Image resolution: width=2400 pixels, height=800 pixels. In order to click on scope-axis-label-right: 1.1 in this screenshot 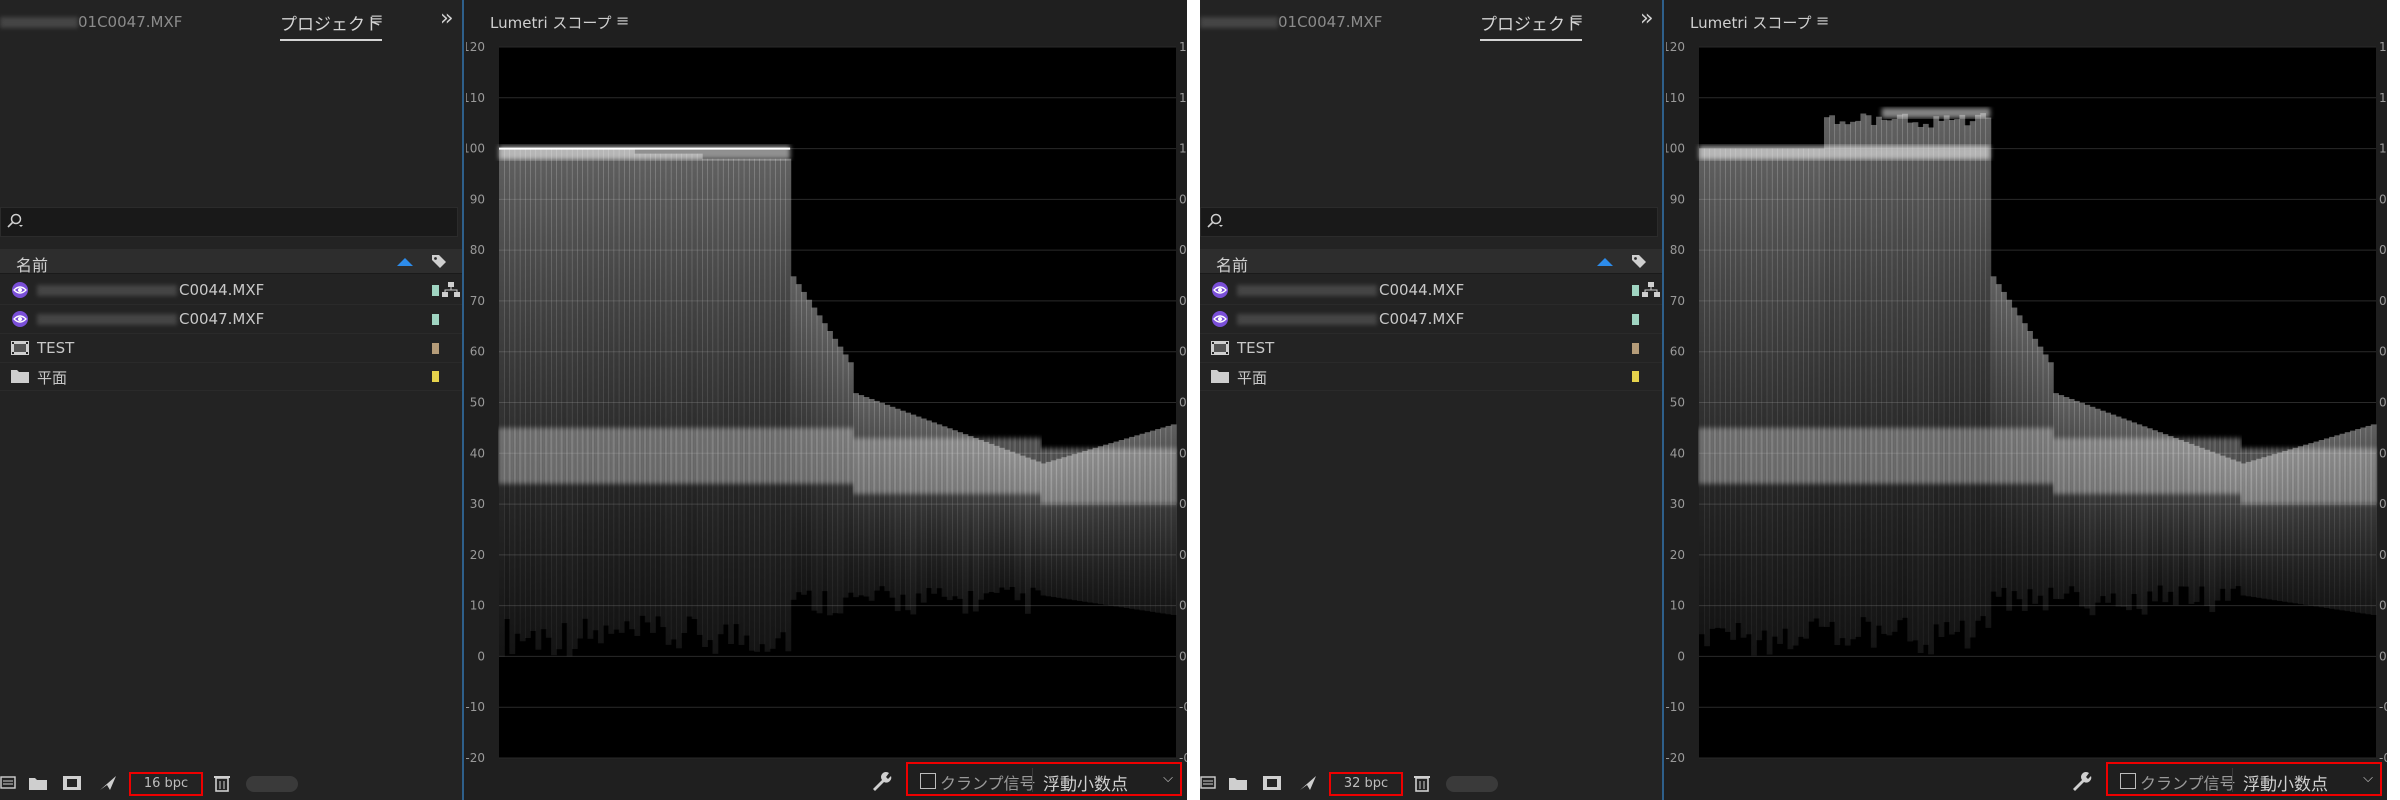, I will do `click(1183, 98)`.